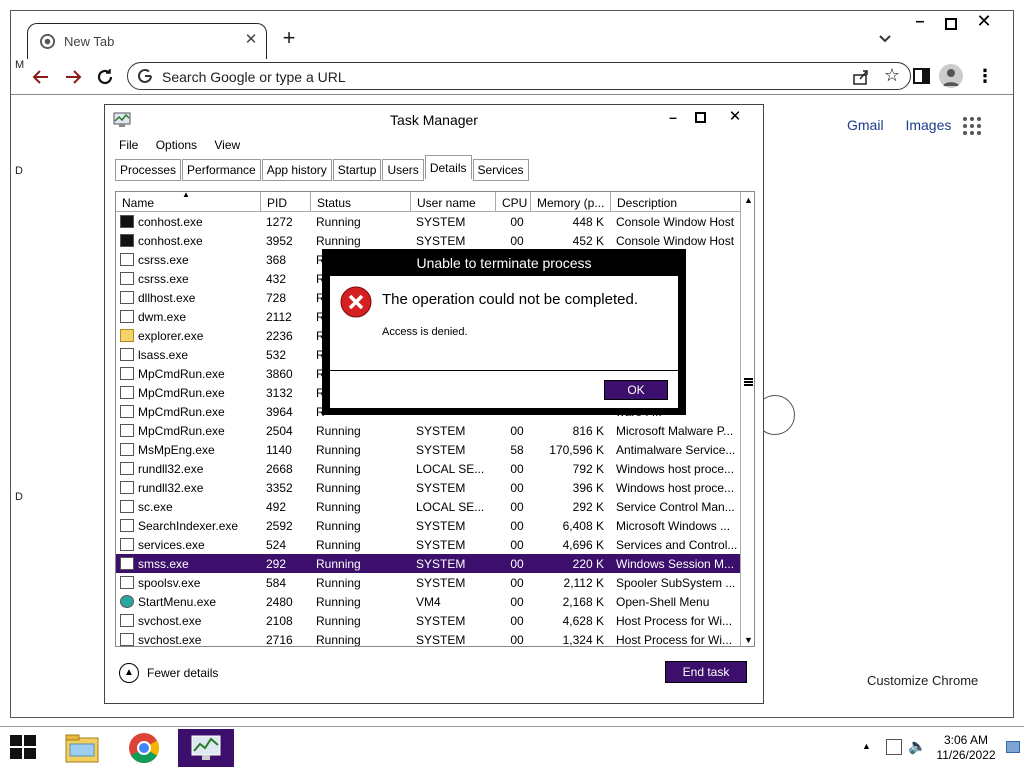 The height and width of the screenshot is (770, 1024). I want to click on cell-user: VM4, so click(428, 602).